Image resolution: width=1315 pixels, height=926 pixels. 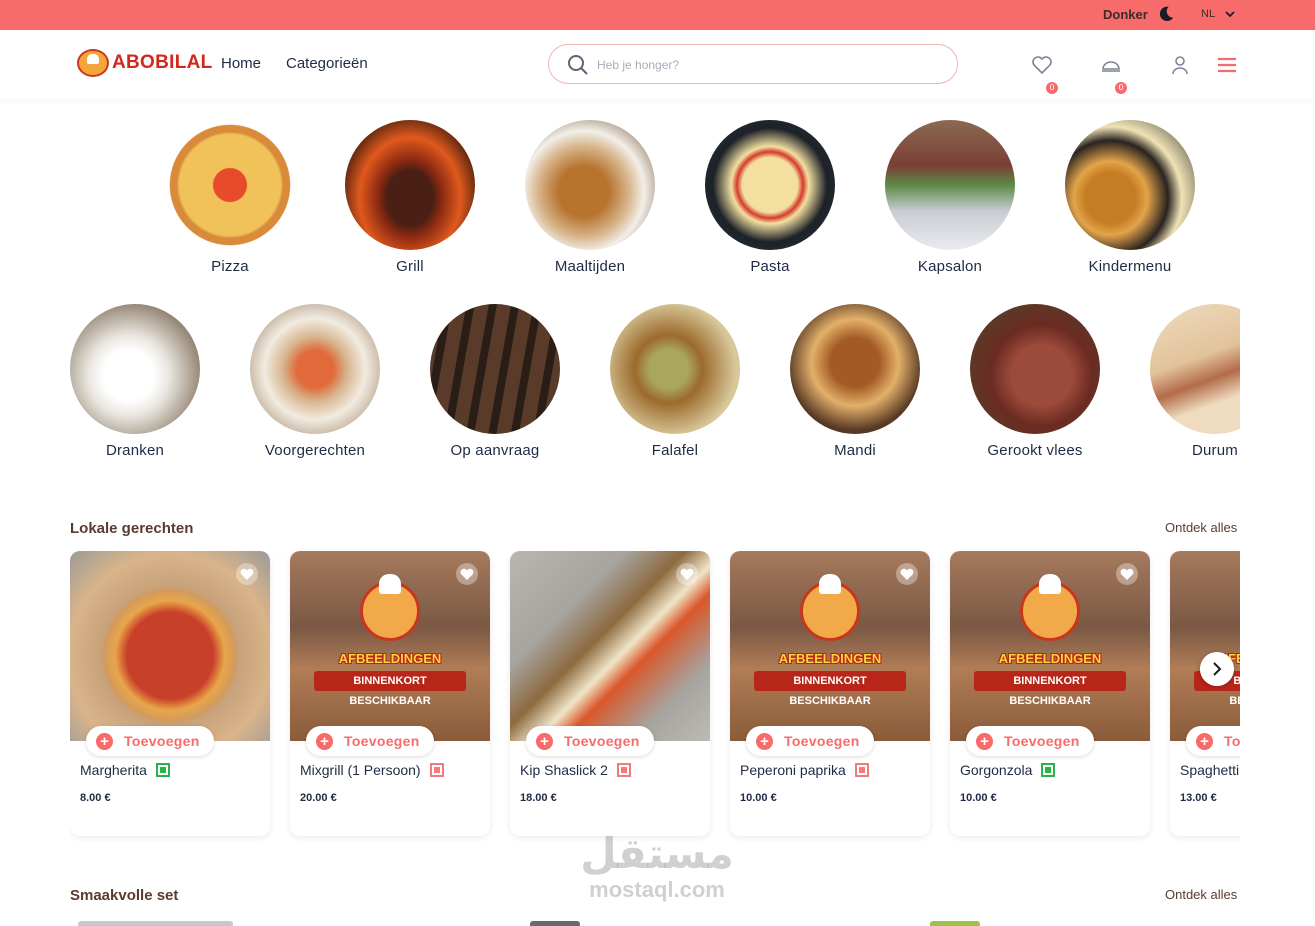 What do you see at coordinates (132, 528) in the screenshot?
I see `section-title-local: Lokale gerechten` at bounding box center [132, 528].